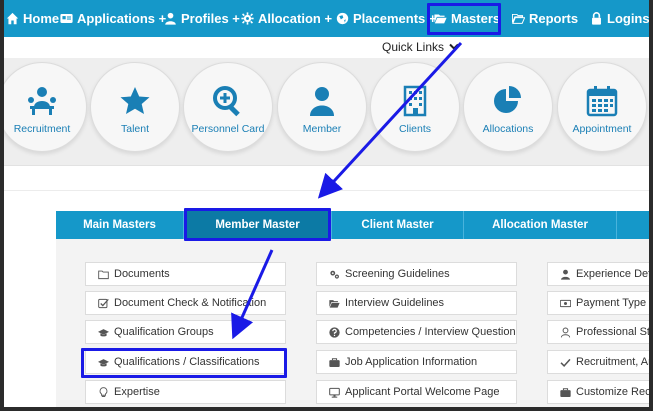  What do you see at coordinates (295, 18) in the screenshot?
I see `nav-allocation-label: Allocation +` at bounding box center [295, 18].